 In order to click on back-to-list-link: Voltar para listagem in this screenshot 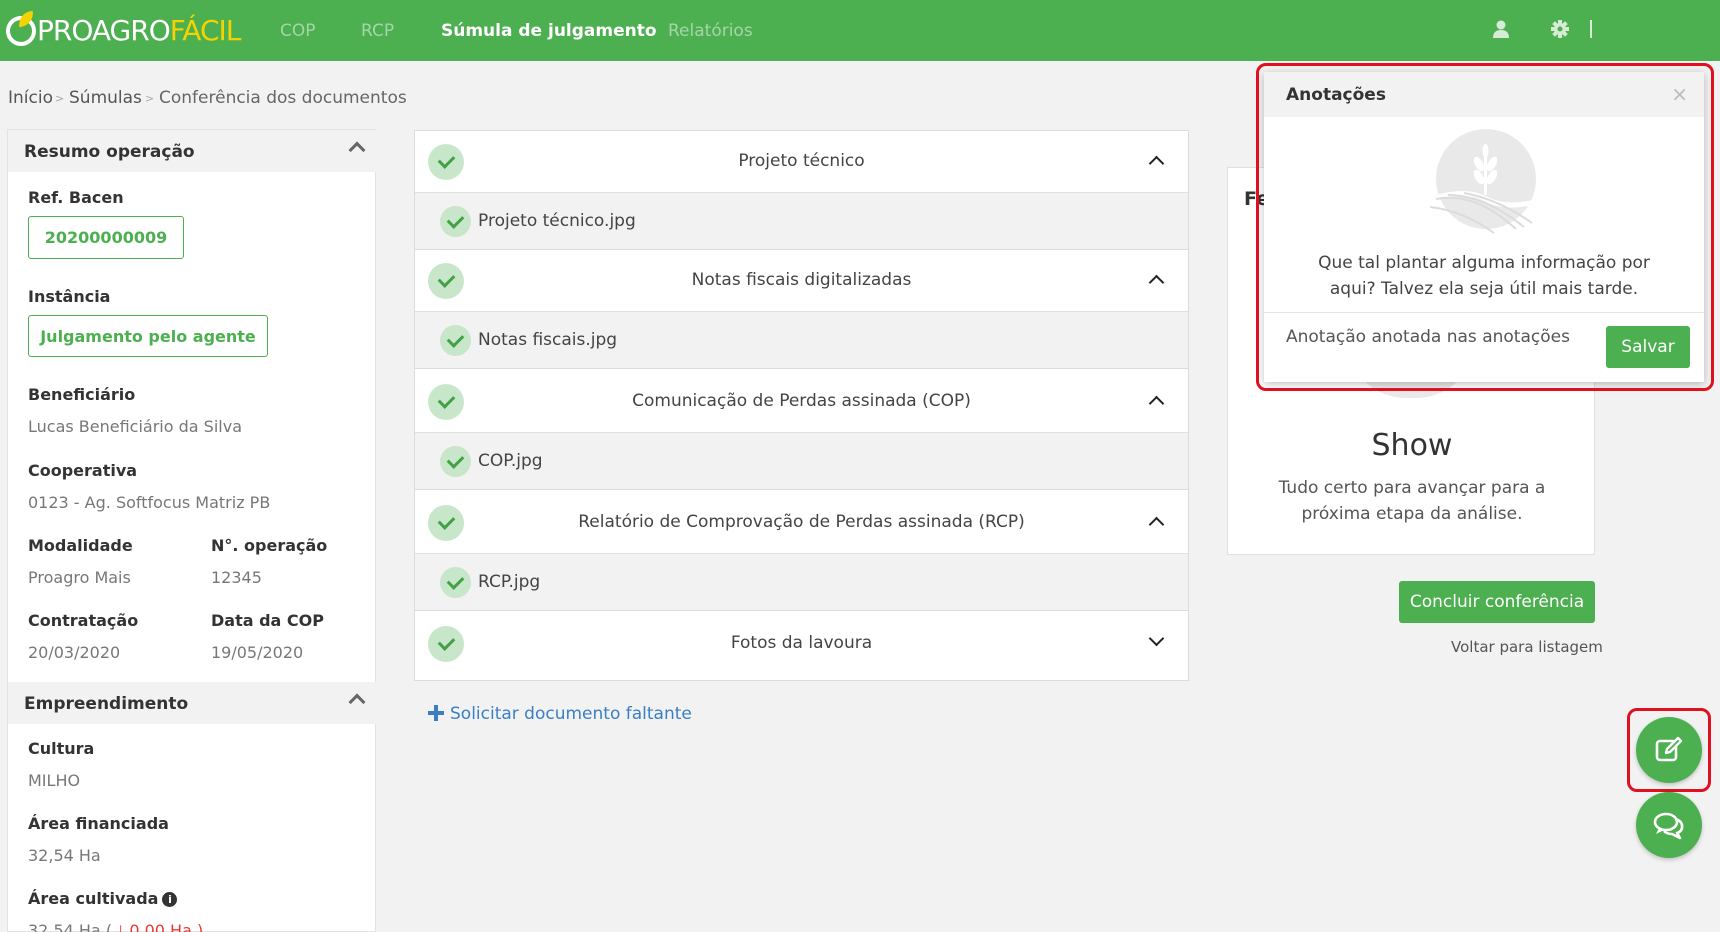, I will do `click(1527, 647)`.